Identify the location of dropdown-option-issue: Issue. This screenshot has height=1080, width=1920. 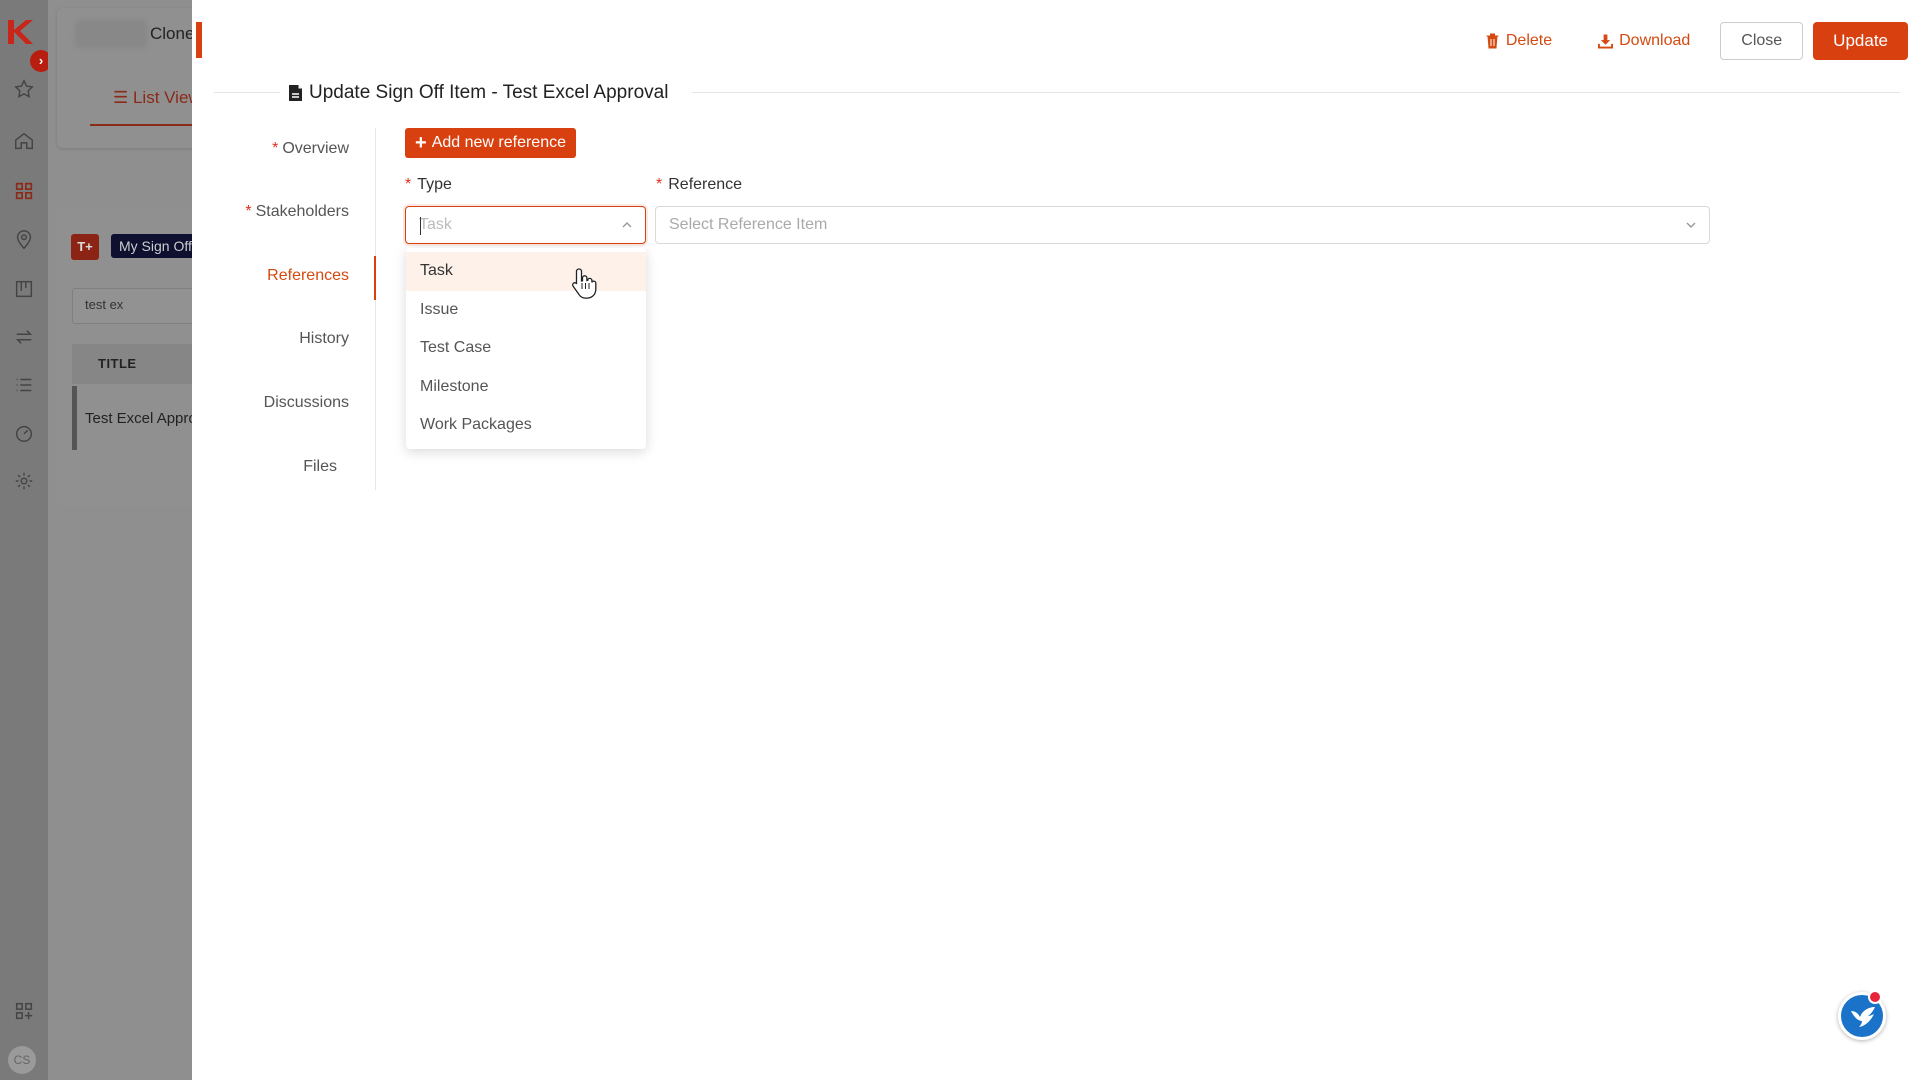
(526, 310).